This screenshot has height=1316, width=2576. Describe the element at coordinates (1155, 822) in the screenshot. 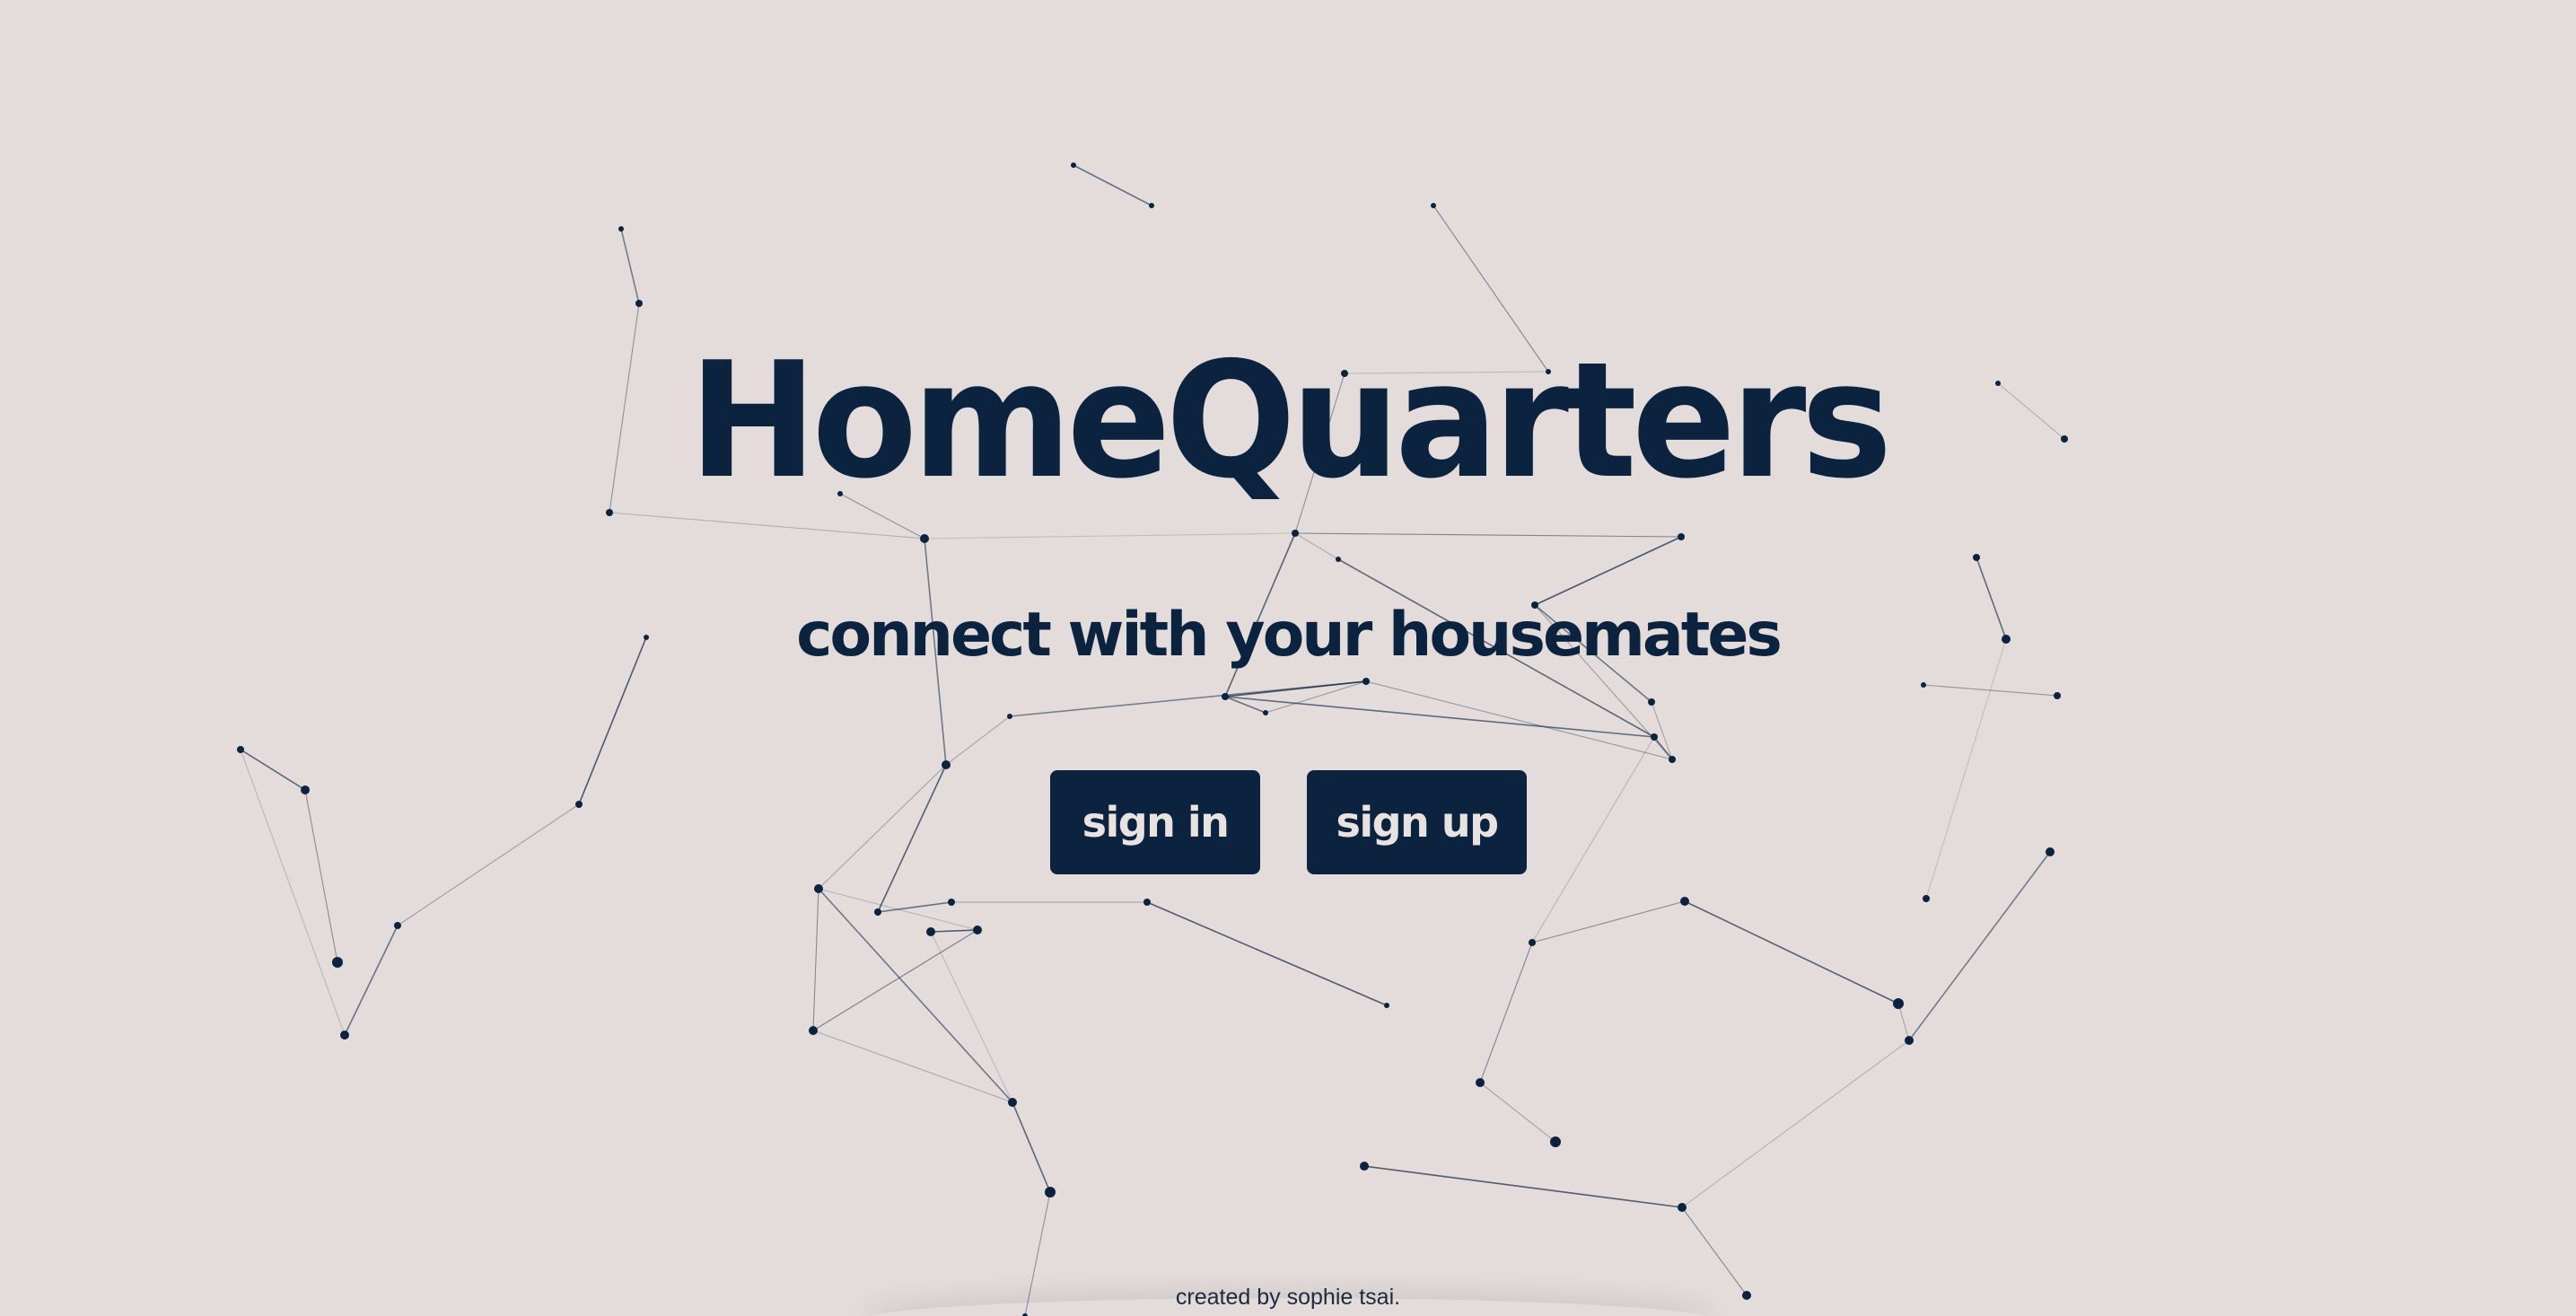

I see `sign-in-button: sign in` at that location.